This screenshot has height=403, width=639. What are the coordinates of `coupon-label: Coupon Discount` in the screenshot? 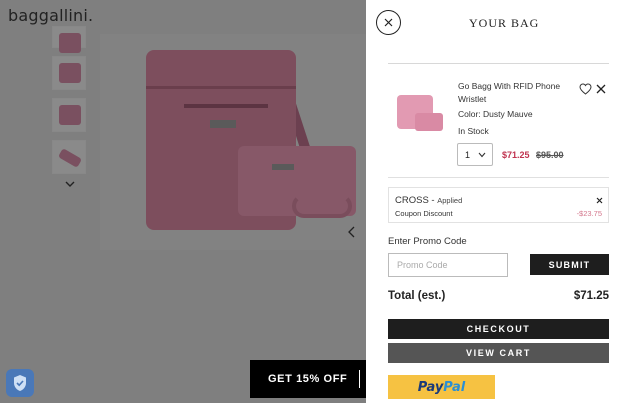 It's located at (424, 213).